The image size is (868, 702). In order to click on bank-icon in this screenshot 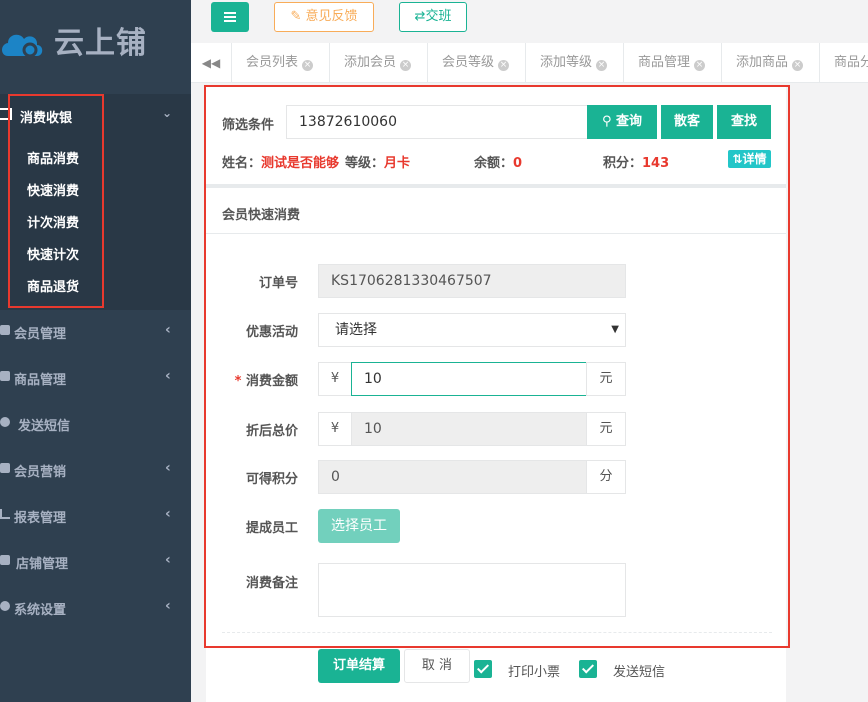, I will do `click(5, 560)`.